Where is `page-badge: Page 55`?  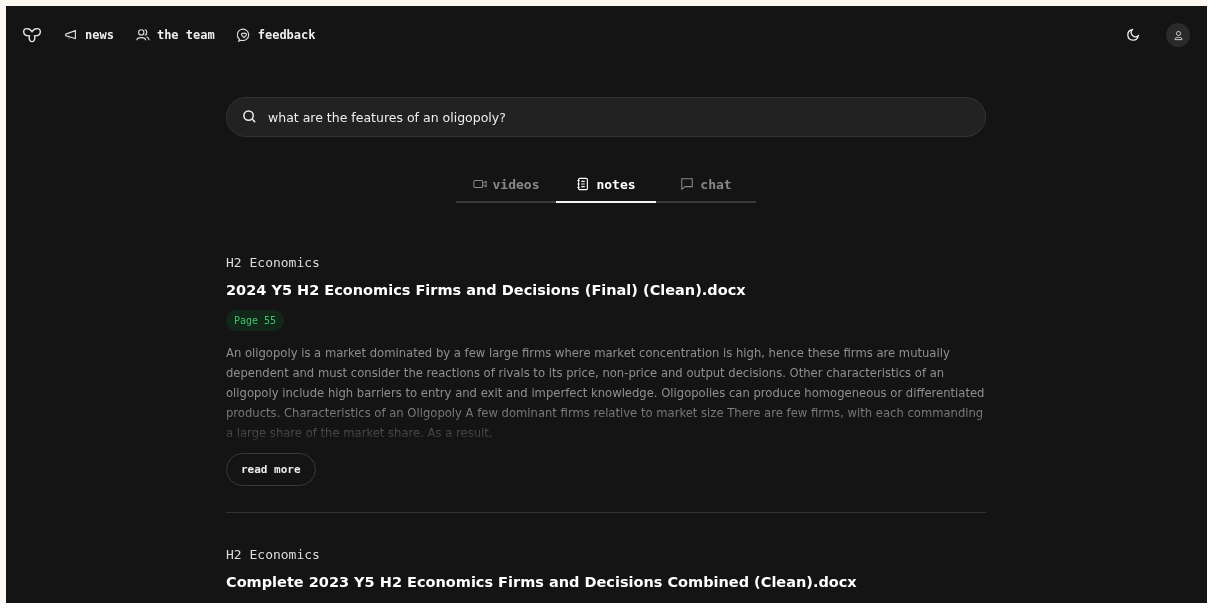
page-badge: Page 55 is located at coordinates (255, 320).